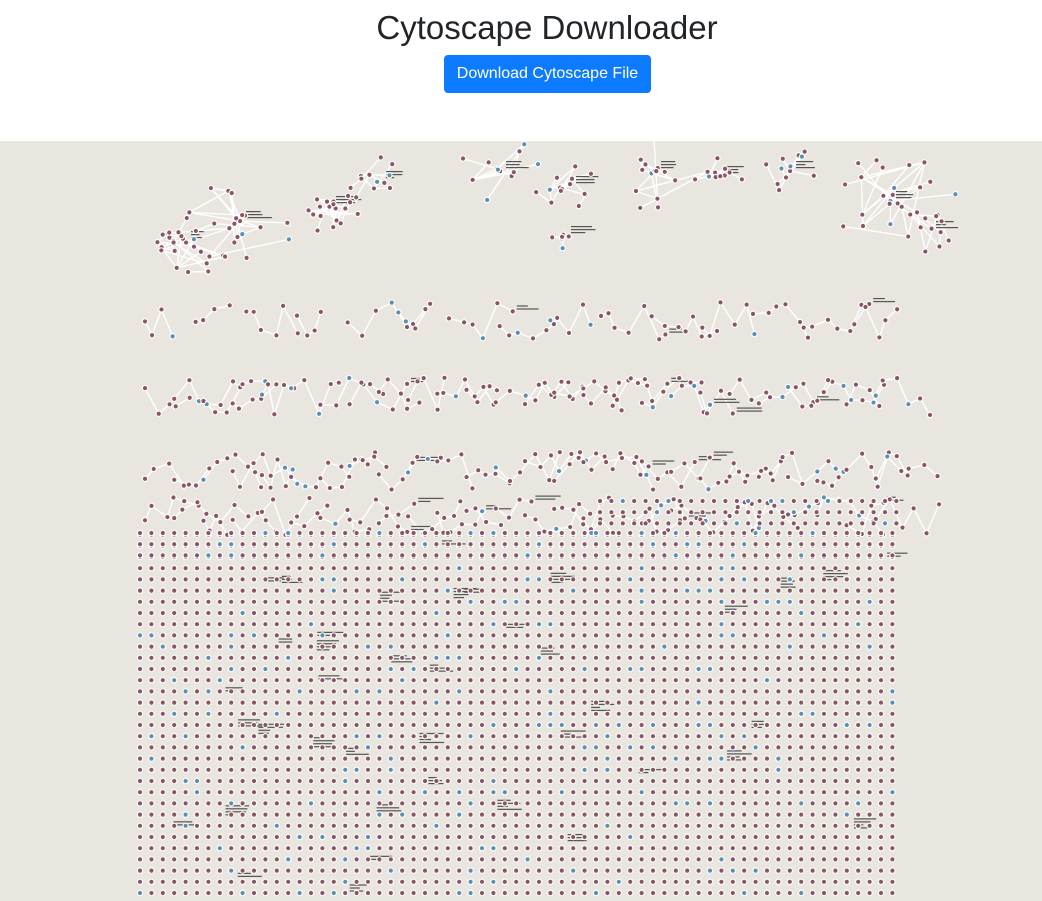 This screenshot has width=1042, height=901. I want to click on network-edge, so click(303, 507).